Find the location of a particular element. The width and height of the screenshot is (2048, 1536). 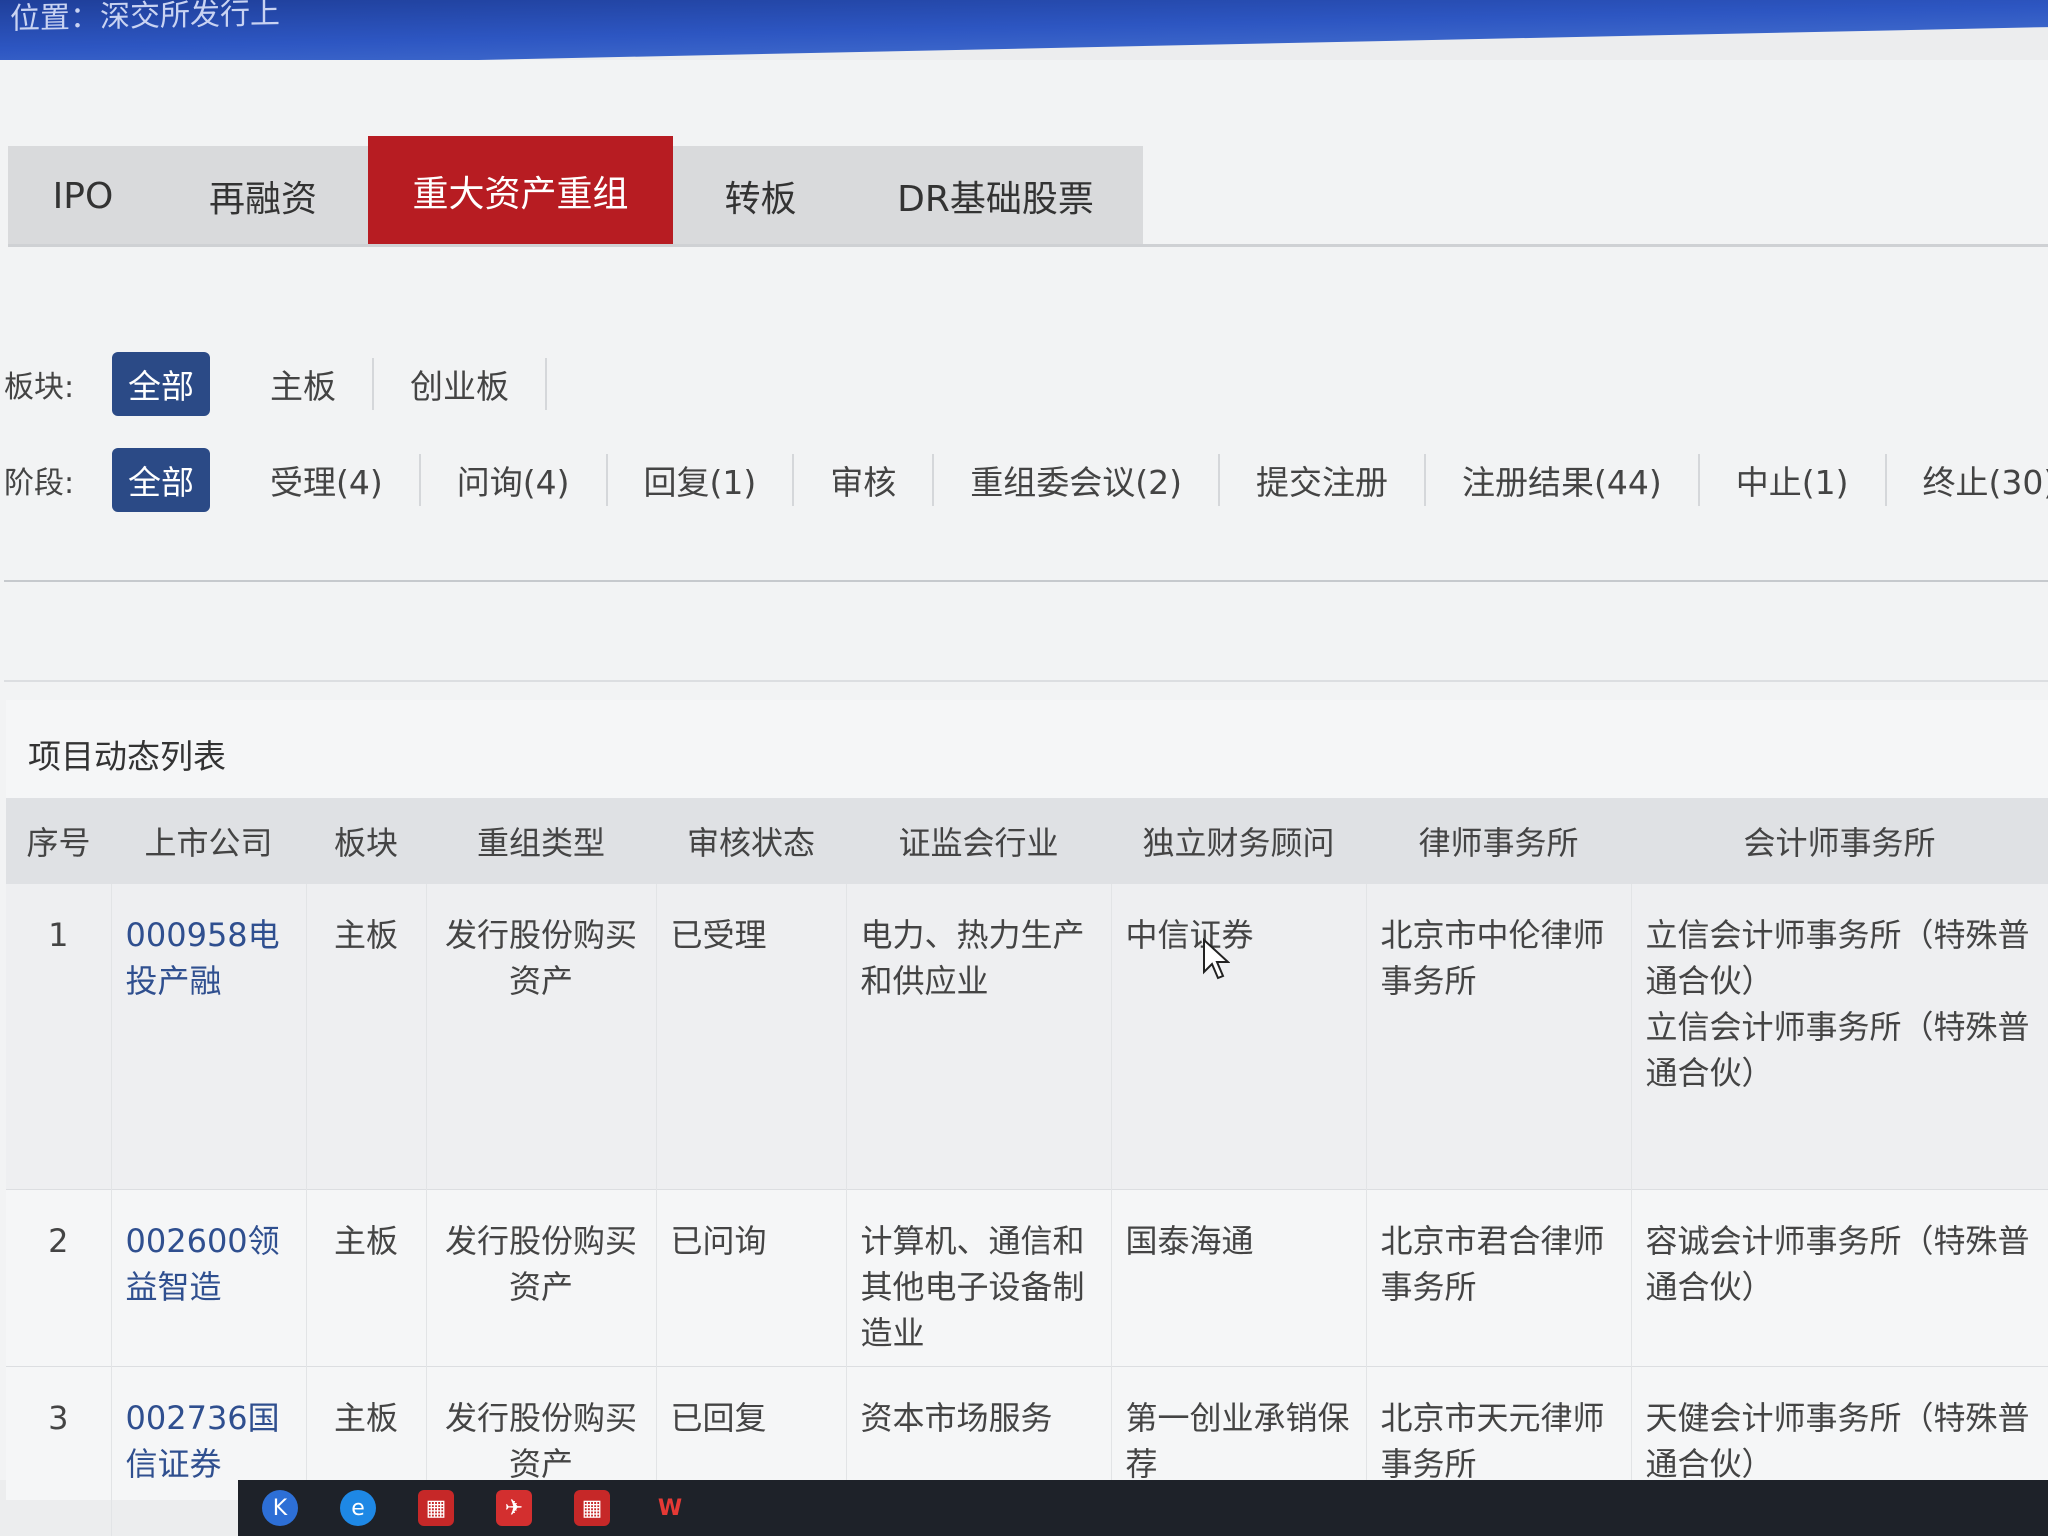

cell-accounting: 立信会计师事务所（特殊普通合伙） 立信会计师事务所（特殊普通合伙） is located at coordinates (1839, 1036).